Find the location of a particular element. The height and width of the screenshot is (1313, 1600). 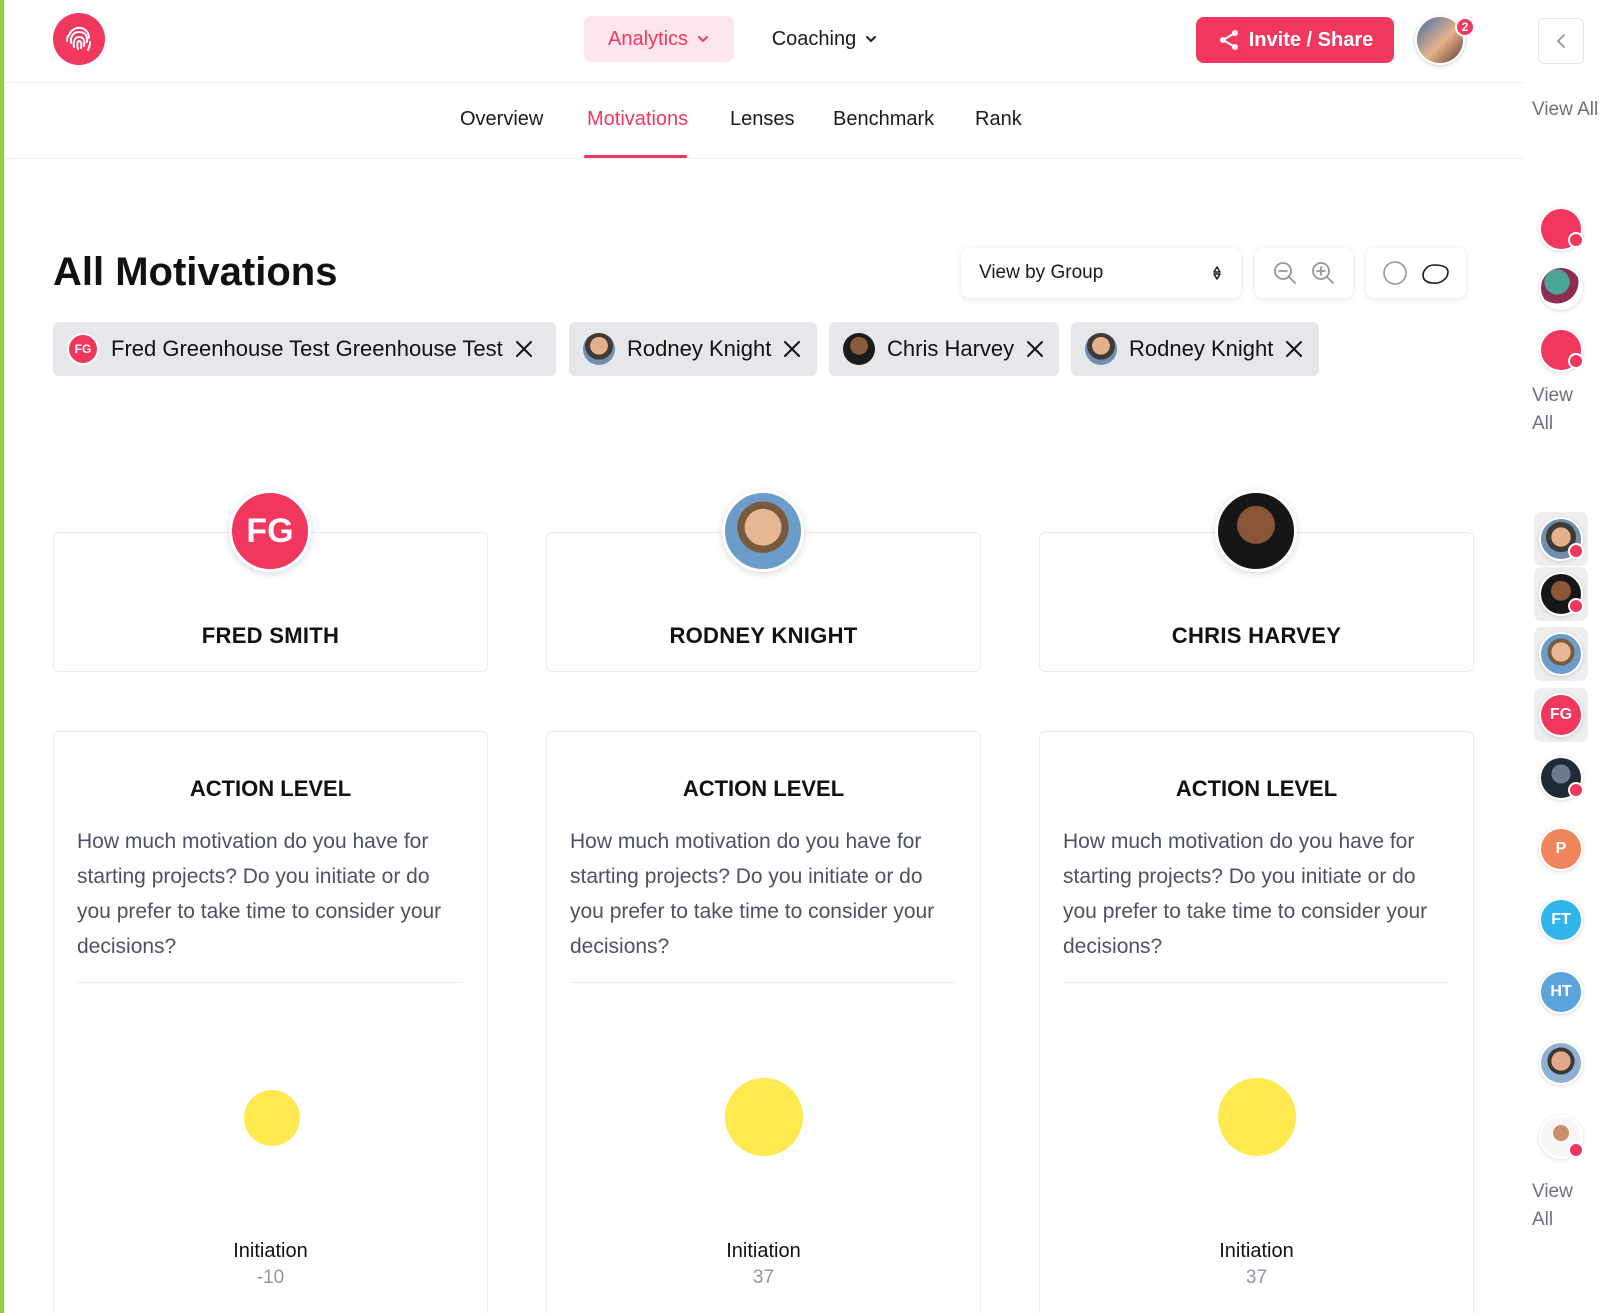

tabs-divider is located at coordinates (764, 158).